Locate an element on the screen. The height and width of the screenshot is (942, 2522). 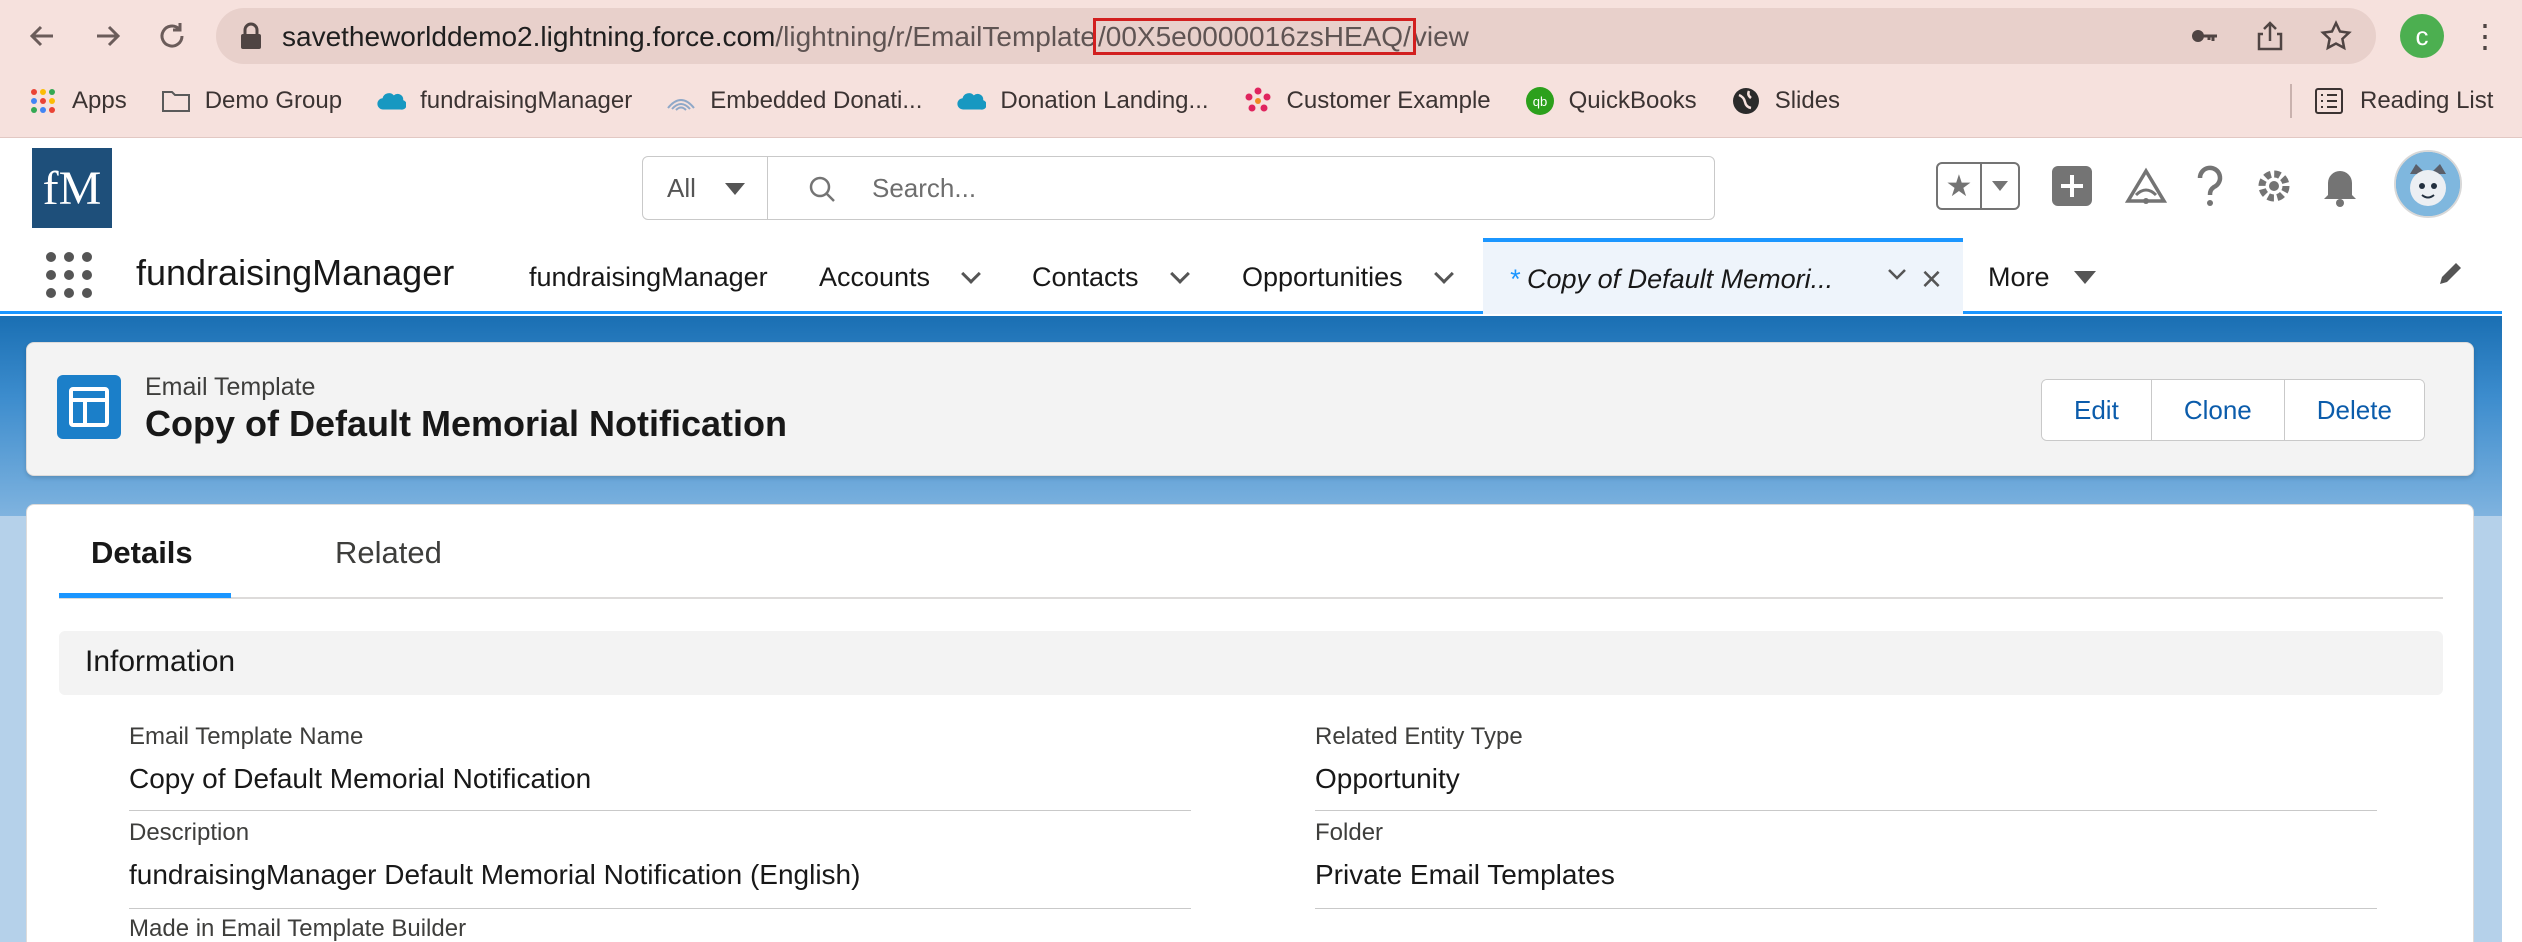
nav-item-contacts: Contacts is located at coordinates (1111, 277).